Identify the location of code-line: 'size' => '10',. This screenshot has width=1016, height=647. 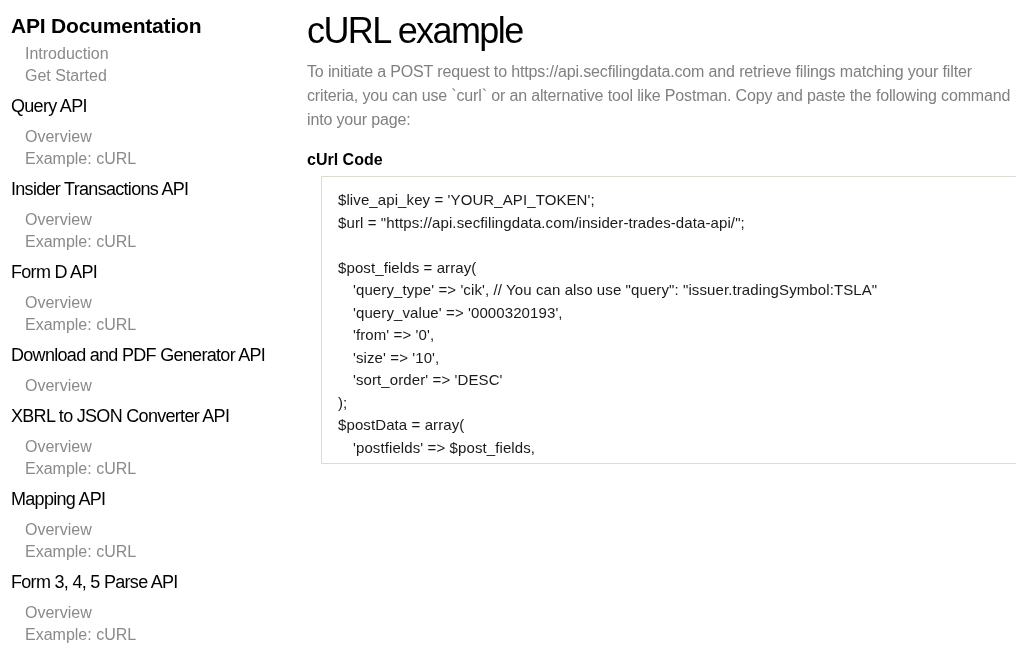
(396, 357).